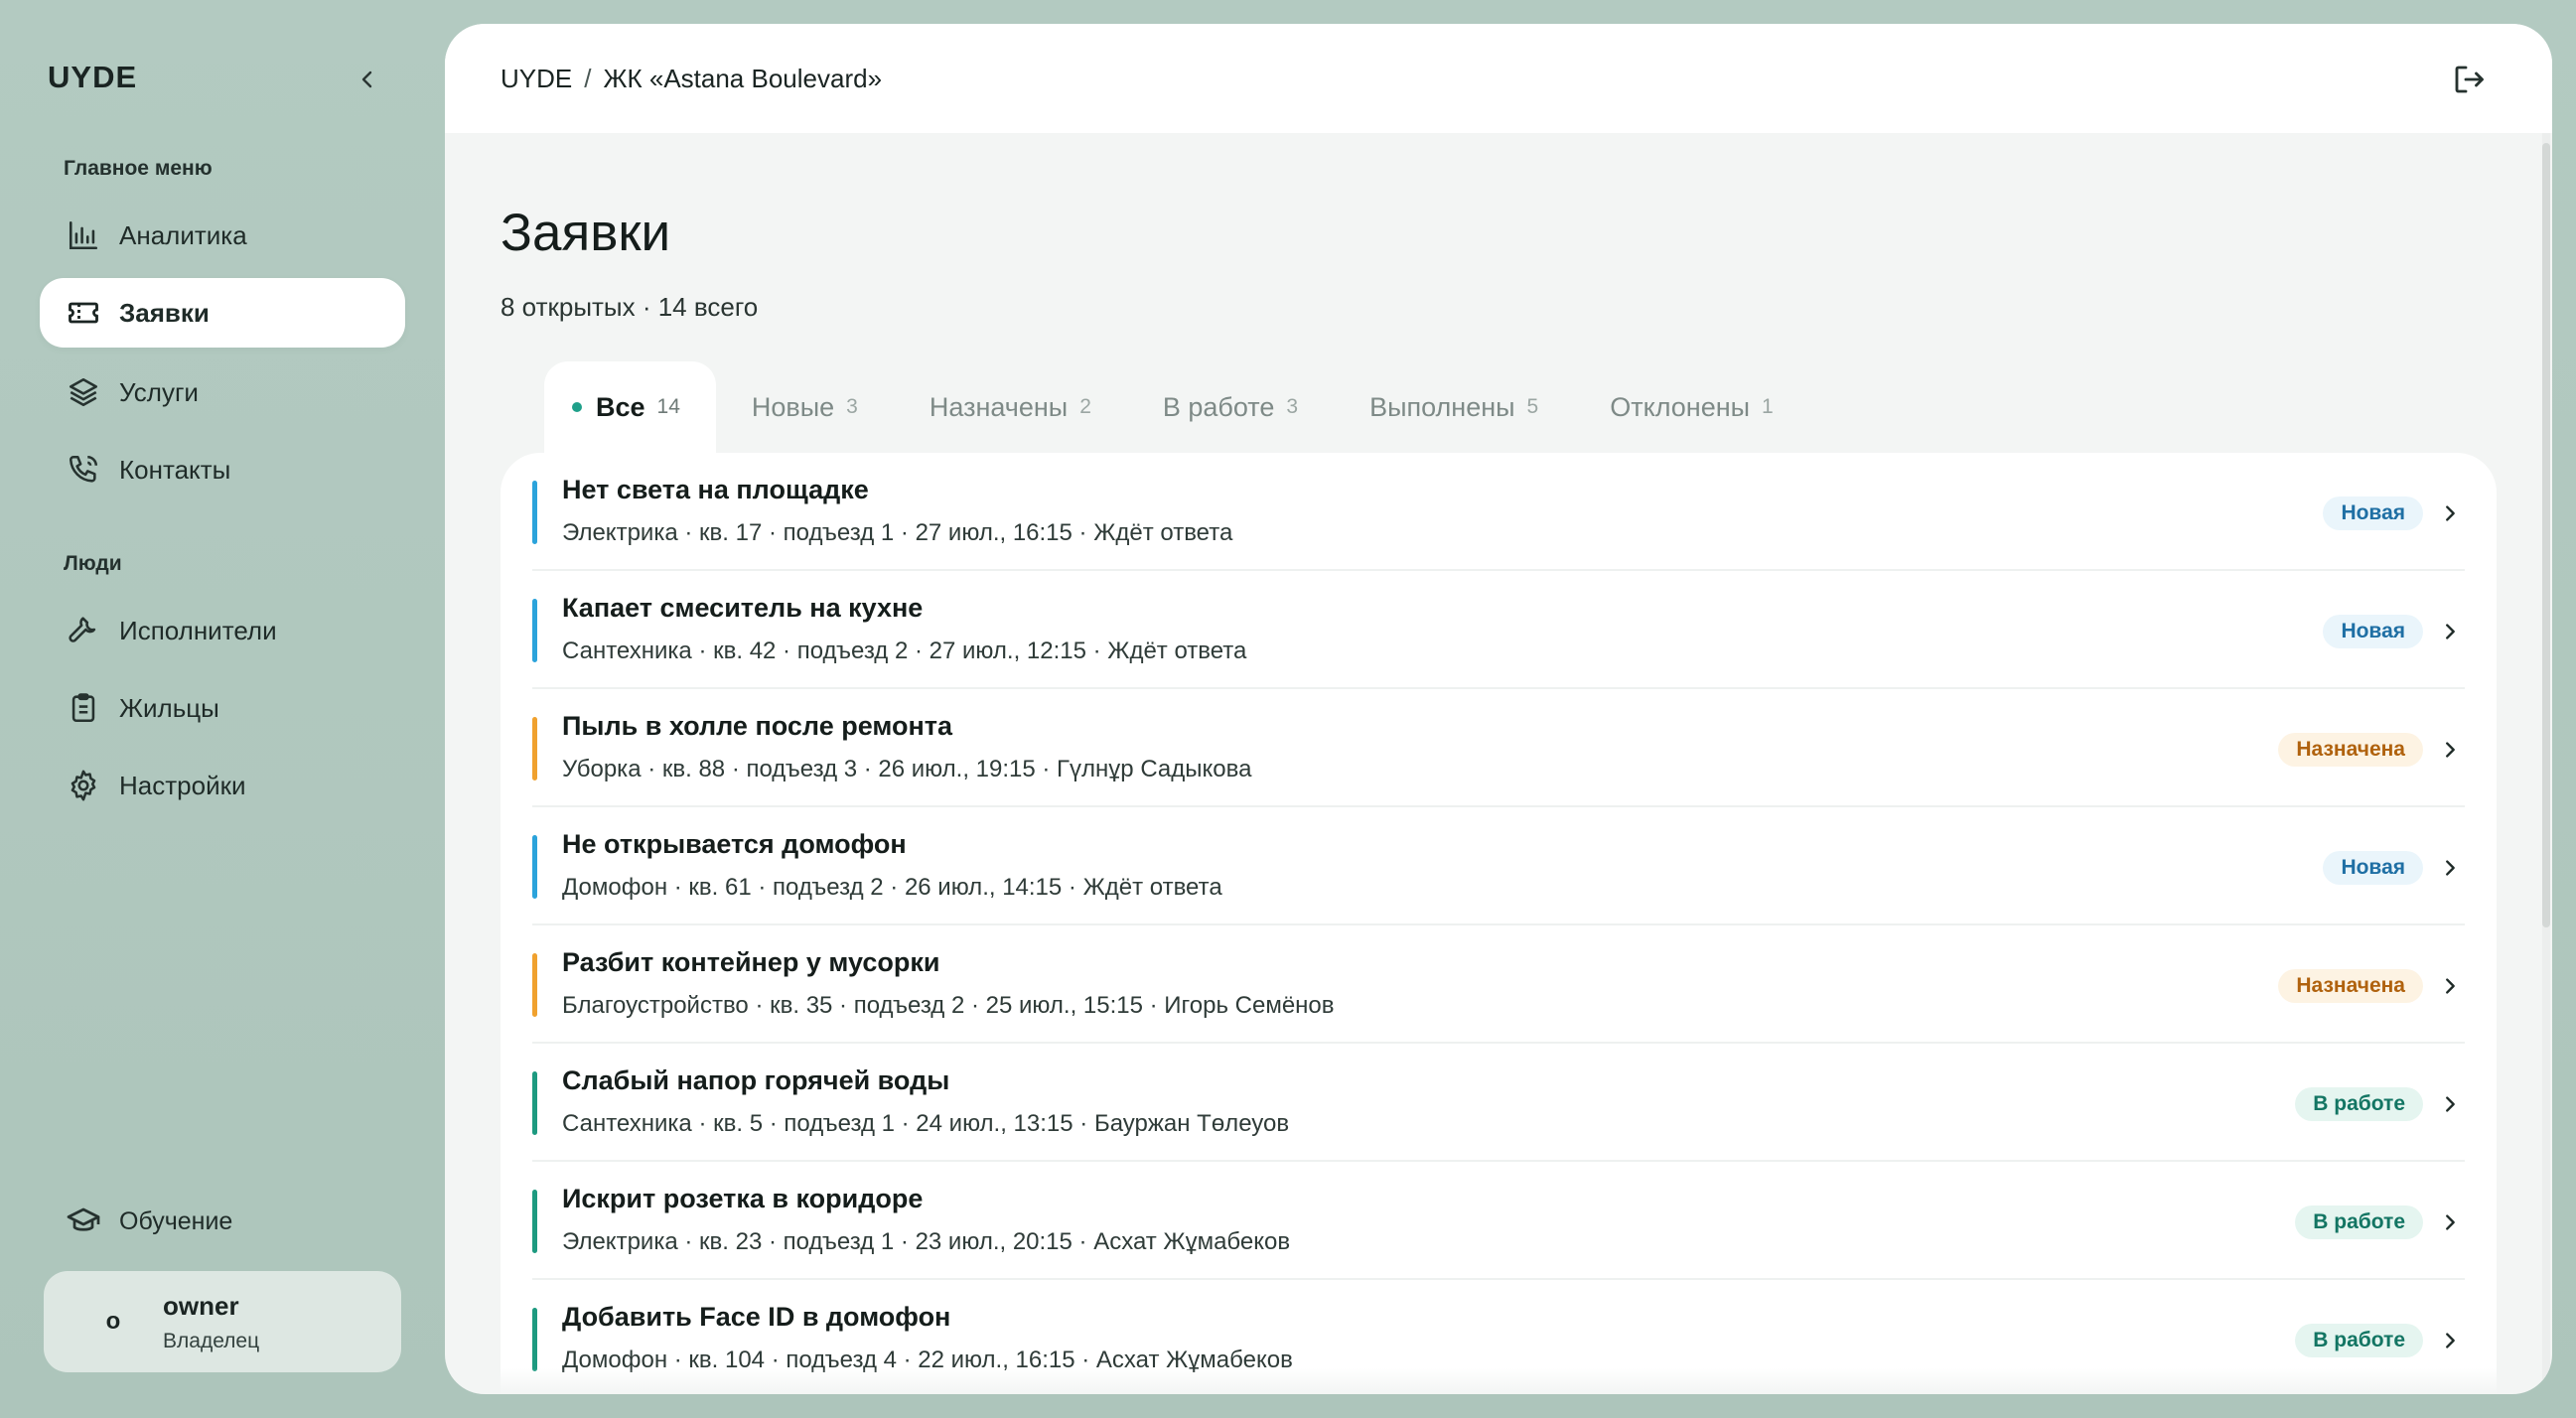 The image size is (2576, 1418). I want to click on breadcrumb-current: ЖК «Astana Boulevard», so click(743, 78).